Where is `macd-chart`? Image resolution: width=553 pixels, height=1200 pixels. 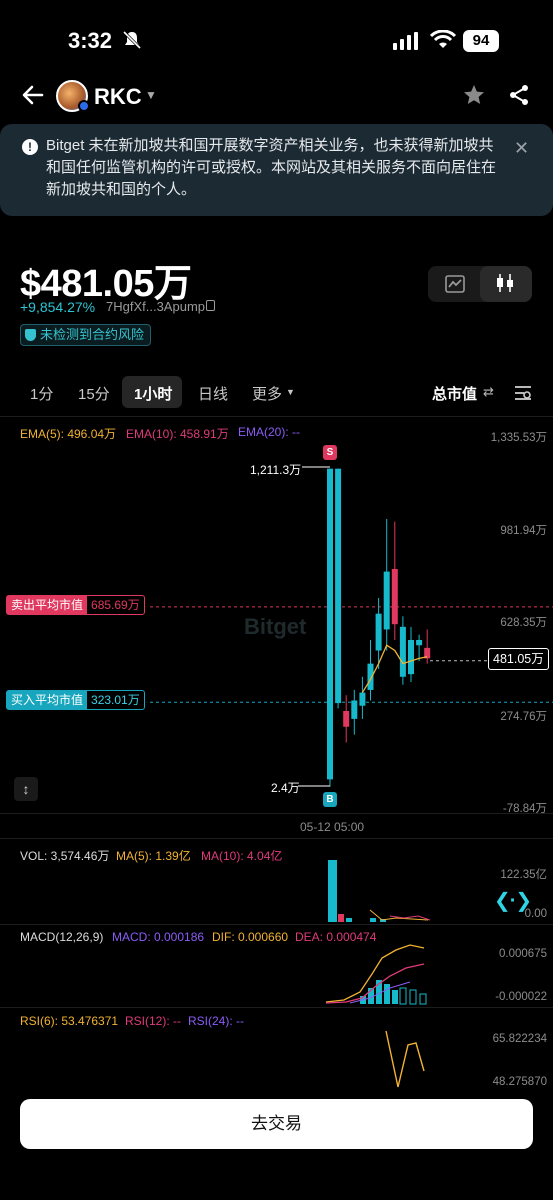
macd-chart is located at coordinates (376, 974).